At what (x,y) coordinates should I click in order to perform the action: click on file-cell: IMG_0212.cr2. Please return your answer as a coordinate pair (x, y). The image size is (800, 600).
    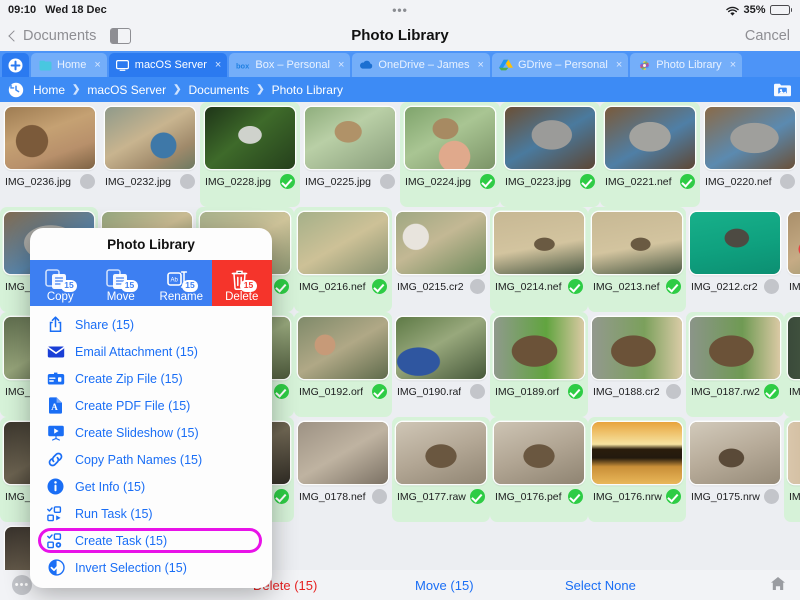
    Looking at the image, I should click on (735, 259).